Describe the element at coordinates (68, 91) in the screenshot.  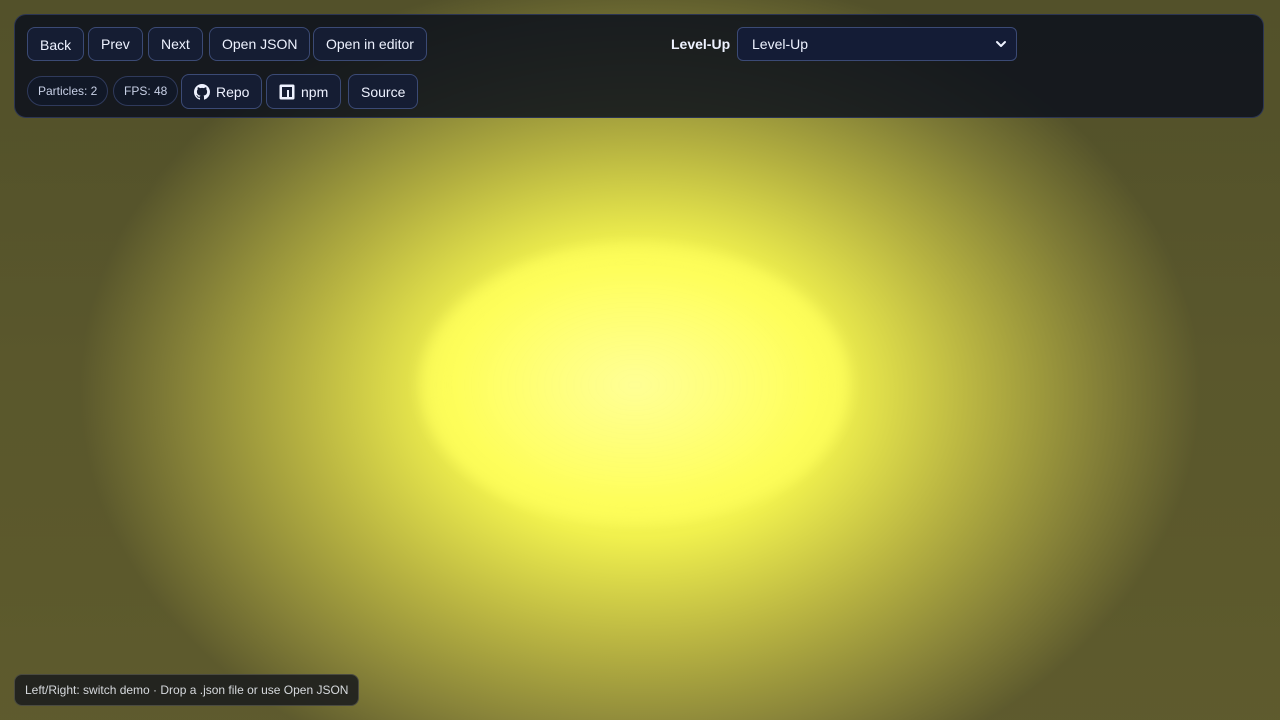
I see `particles-count-badge: Particles: 2` at that location.